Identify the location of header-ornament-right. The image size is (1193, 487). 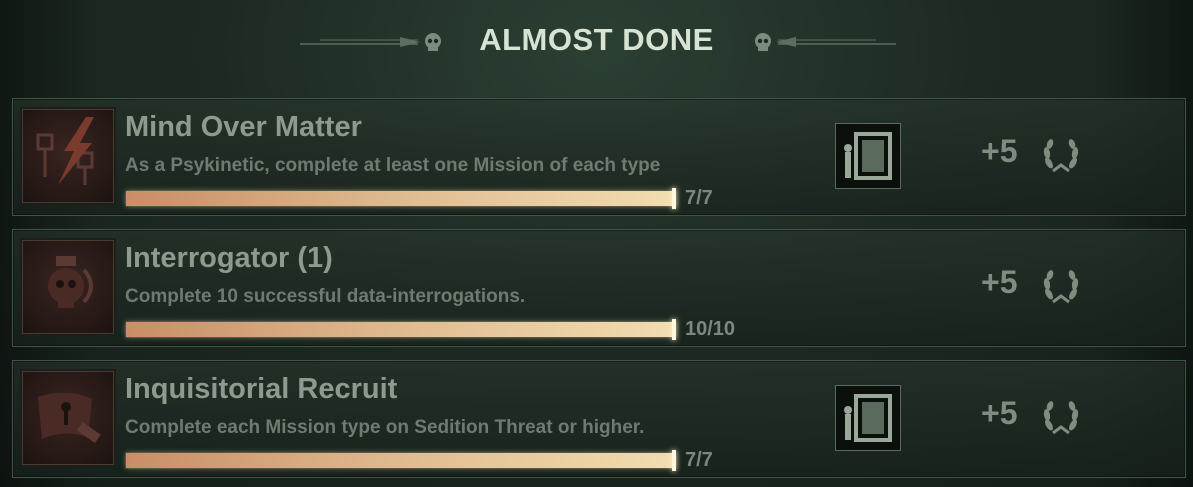
(821, 42).